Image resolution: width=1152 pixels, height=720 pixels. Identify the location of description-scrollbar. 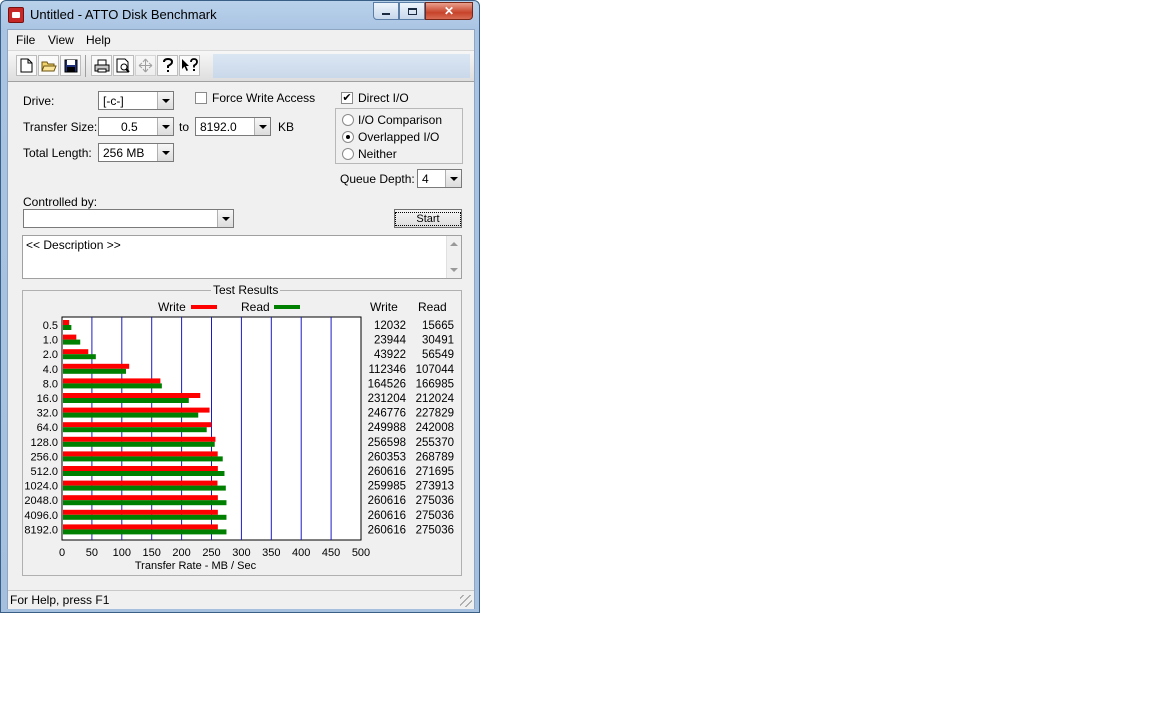
(453, 257).